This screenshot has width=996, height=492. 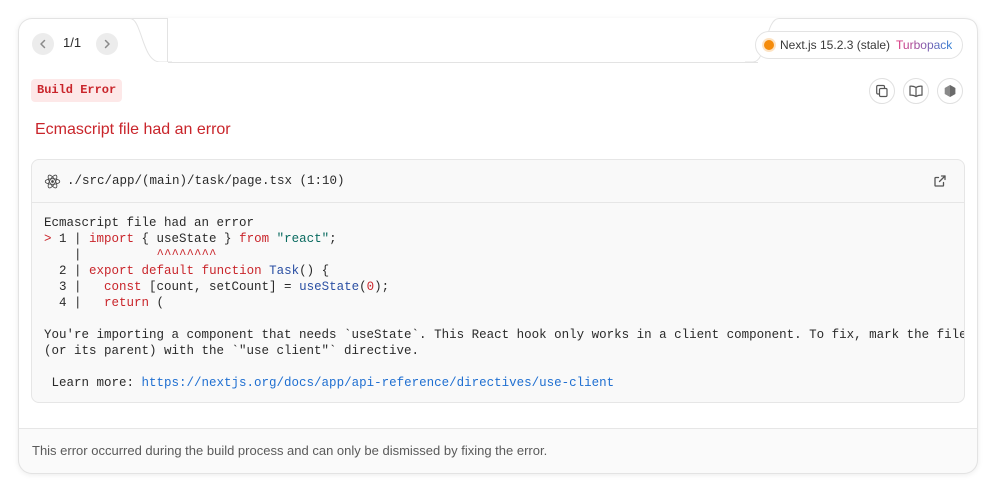 I want to click on pager-count: 1/1, so click(x=72, y=42).